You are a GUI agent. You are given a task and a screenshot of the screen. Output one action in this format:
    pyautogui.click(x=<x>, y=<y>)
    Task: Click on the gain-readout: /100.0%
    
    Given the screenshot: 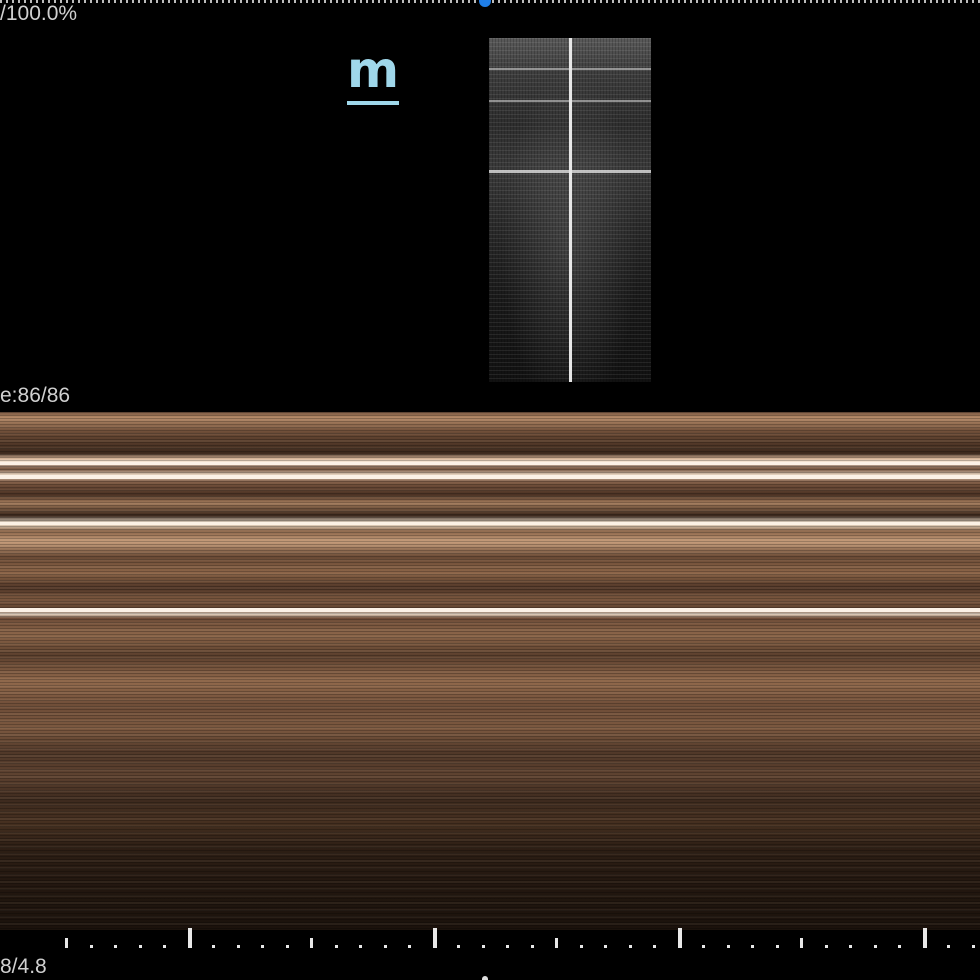 What is the action you would take?
    pyautogui.click(x=39, y=13)
    